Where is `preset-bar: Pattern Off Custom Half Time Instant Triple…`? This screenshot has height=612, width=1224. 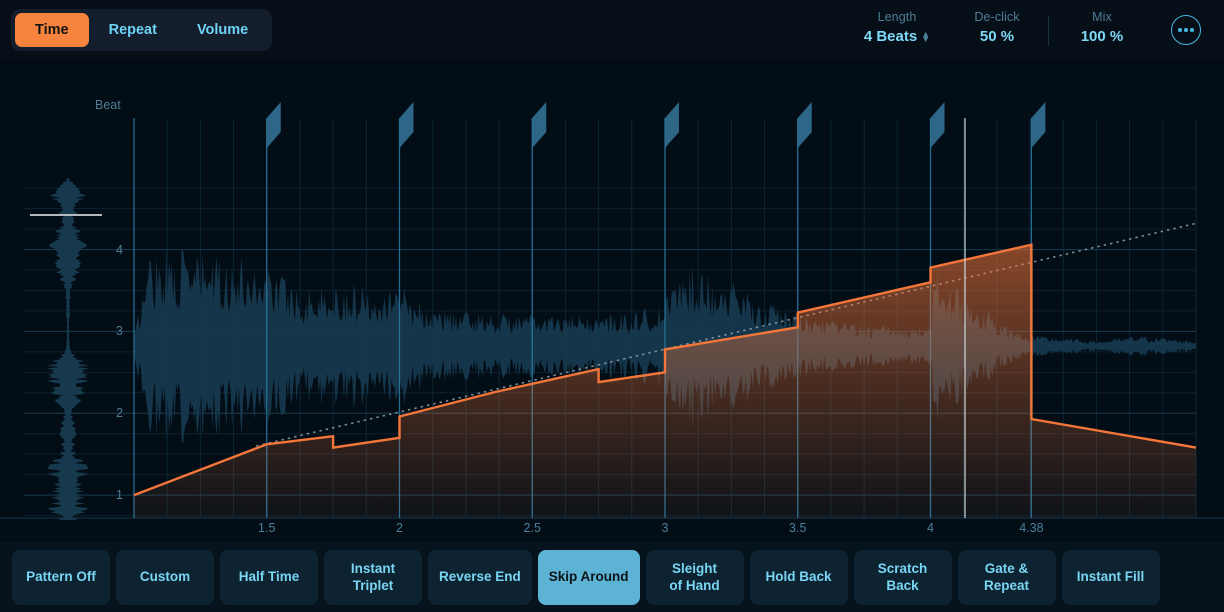 preset-bar: Pattern Off Custom Half Time Instant Triple… is located at coordinates (612, 577).